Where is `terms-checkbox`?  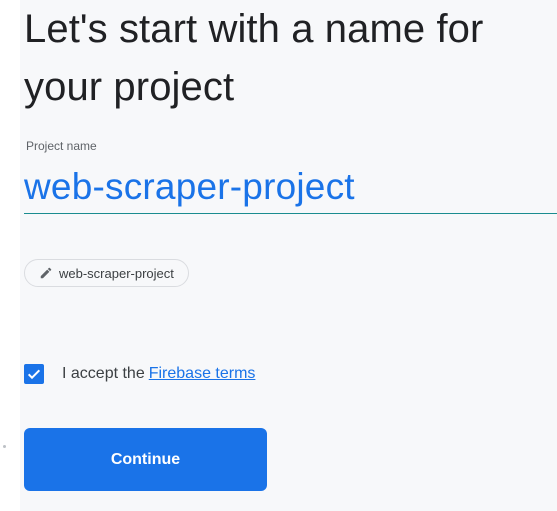 terms-checkbox is located at coordinates (34, 374).